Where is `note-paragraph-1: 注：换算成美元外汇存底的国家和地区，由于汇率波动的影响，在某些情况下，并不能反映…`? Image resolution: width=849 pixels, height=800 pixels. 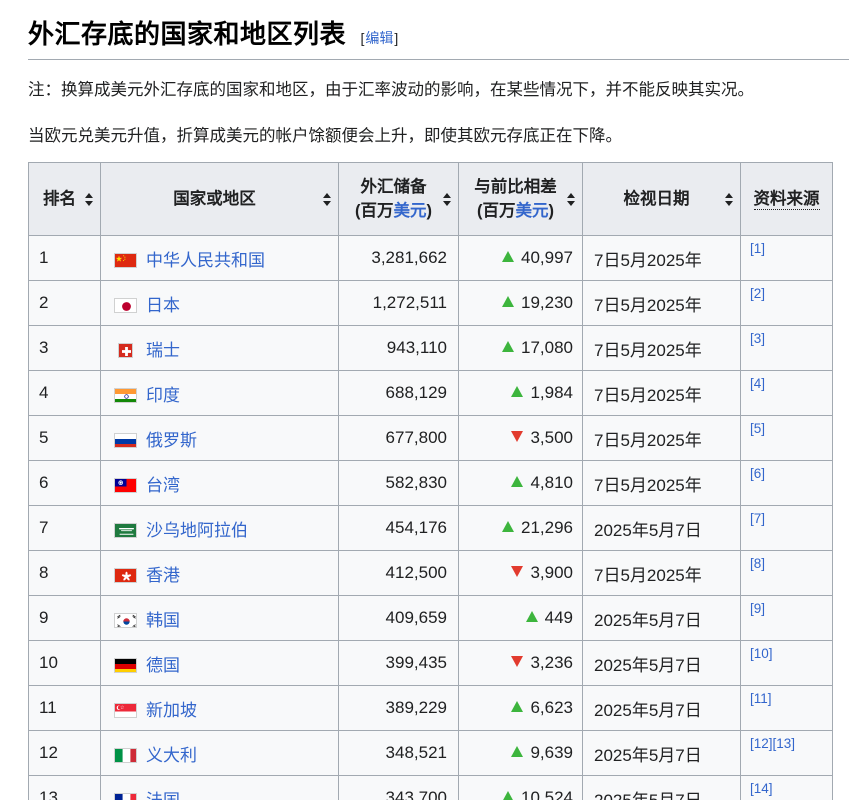 note-paragraph-1: 注：换算成美元外汇存底的国家和地区，由于汇率波动的影响，在某些情况下，并不能反映… is located at coordinates (391, 90).